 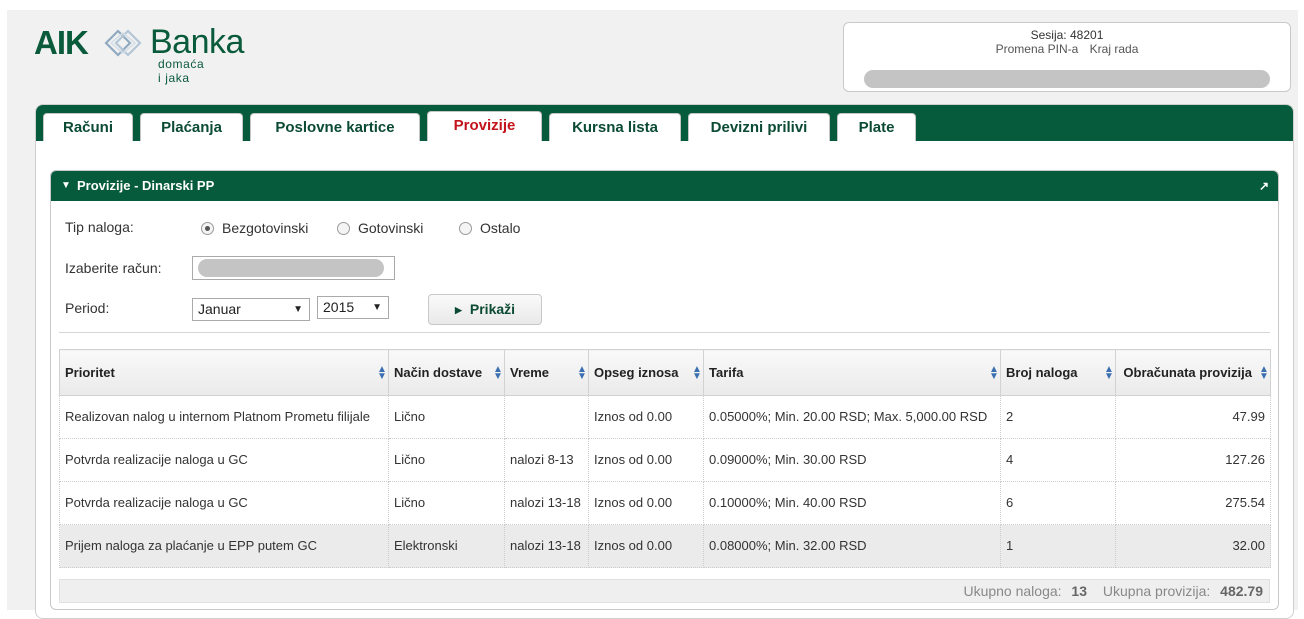 What do you see at coordinates (546, 417) in the screenshot?
I see `cell-vreme` at bounding box center [546, 417].